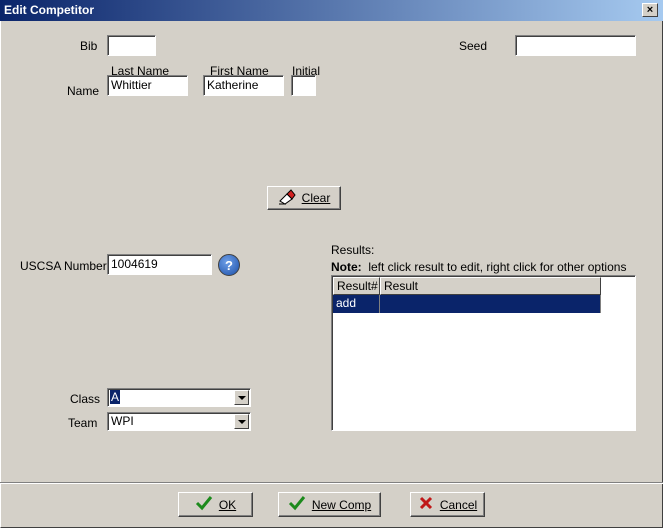 This screenshot has width=663, height=528. What do you see at coordinates (575, 45) in the screenshot?
I see `seed-input` at bounding box center [575, 45].